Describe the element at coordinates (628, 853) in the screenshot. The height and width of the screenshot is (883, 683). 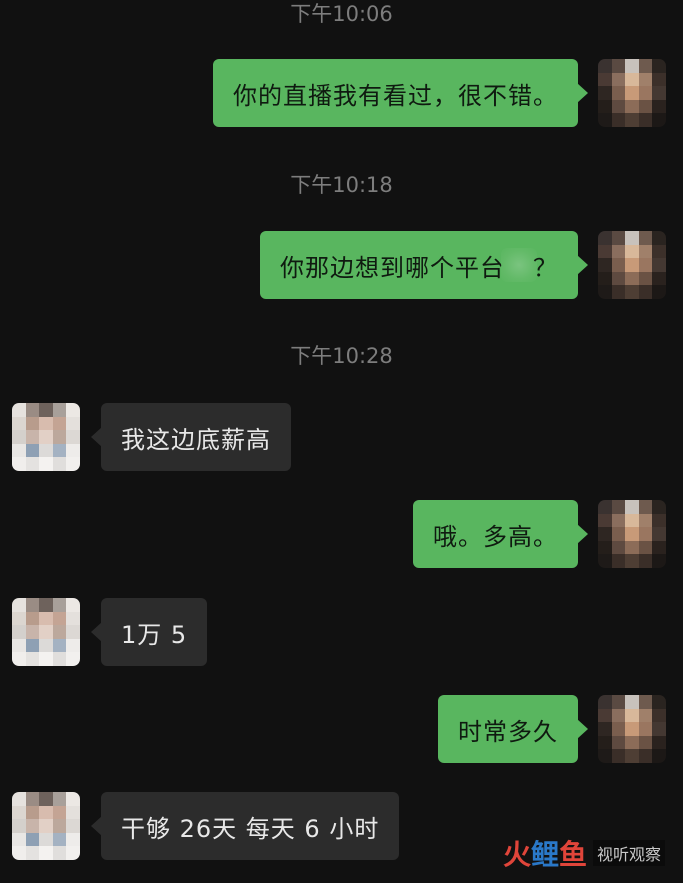
I see `watermark-text: 视听观察` at that location.